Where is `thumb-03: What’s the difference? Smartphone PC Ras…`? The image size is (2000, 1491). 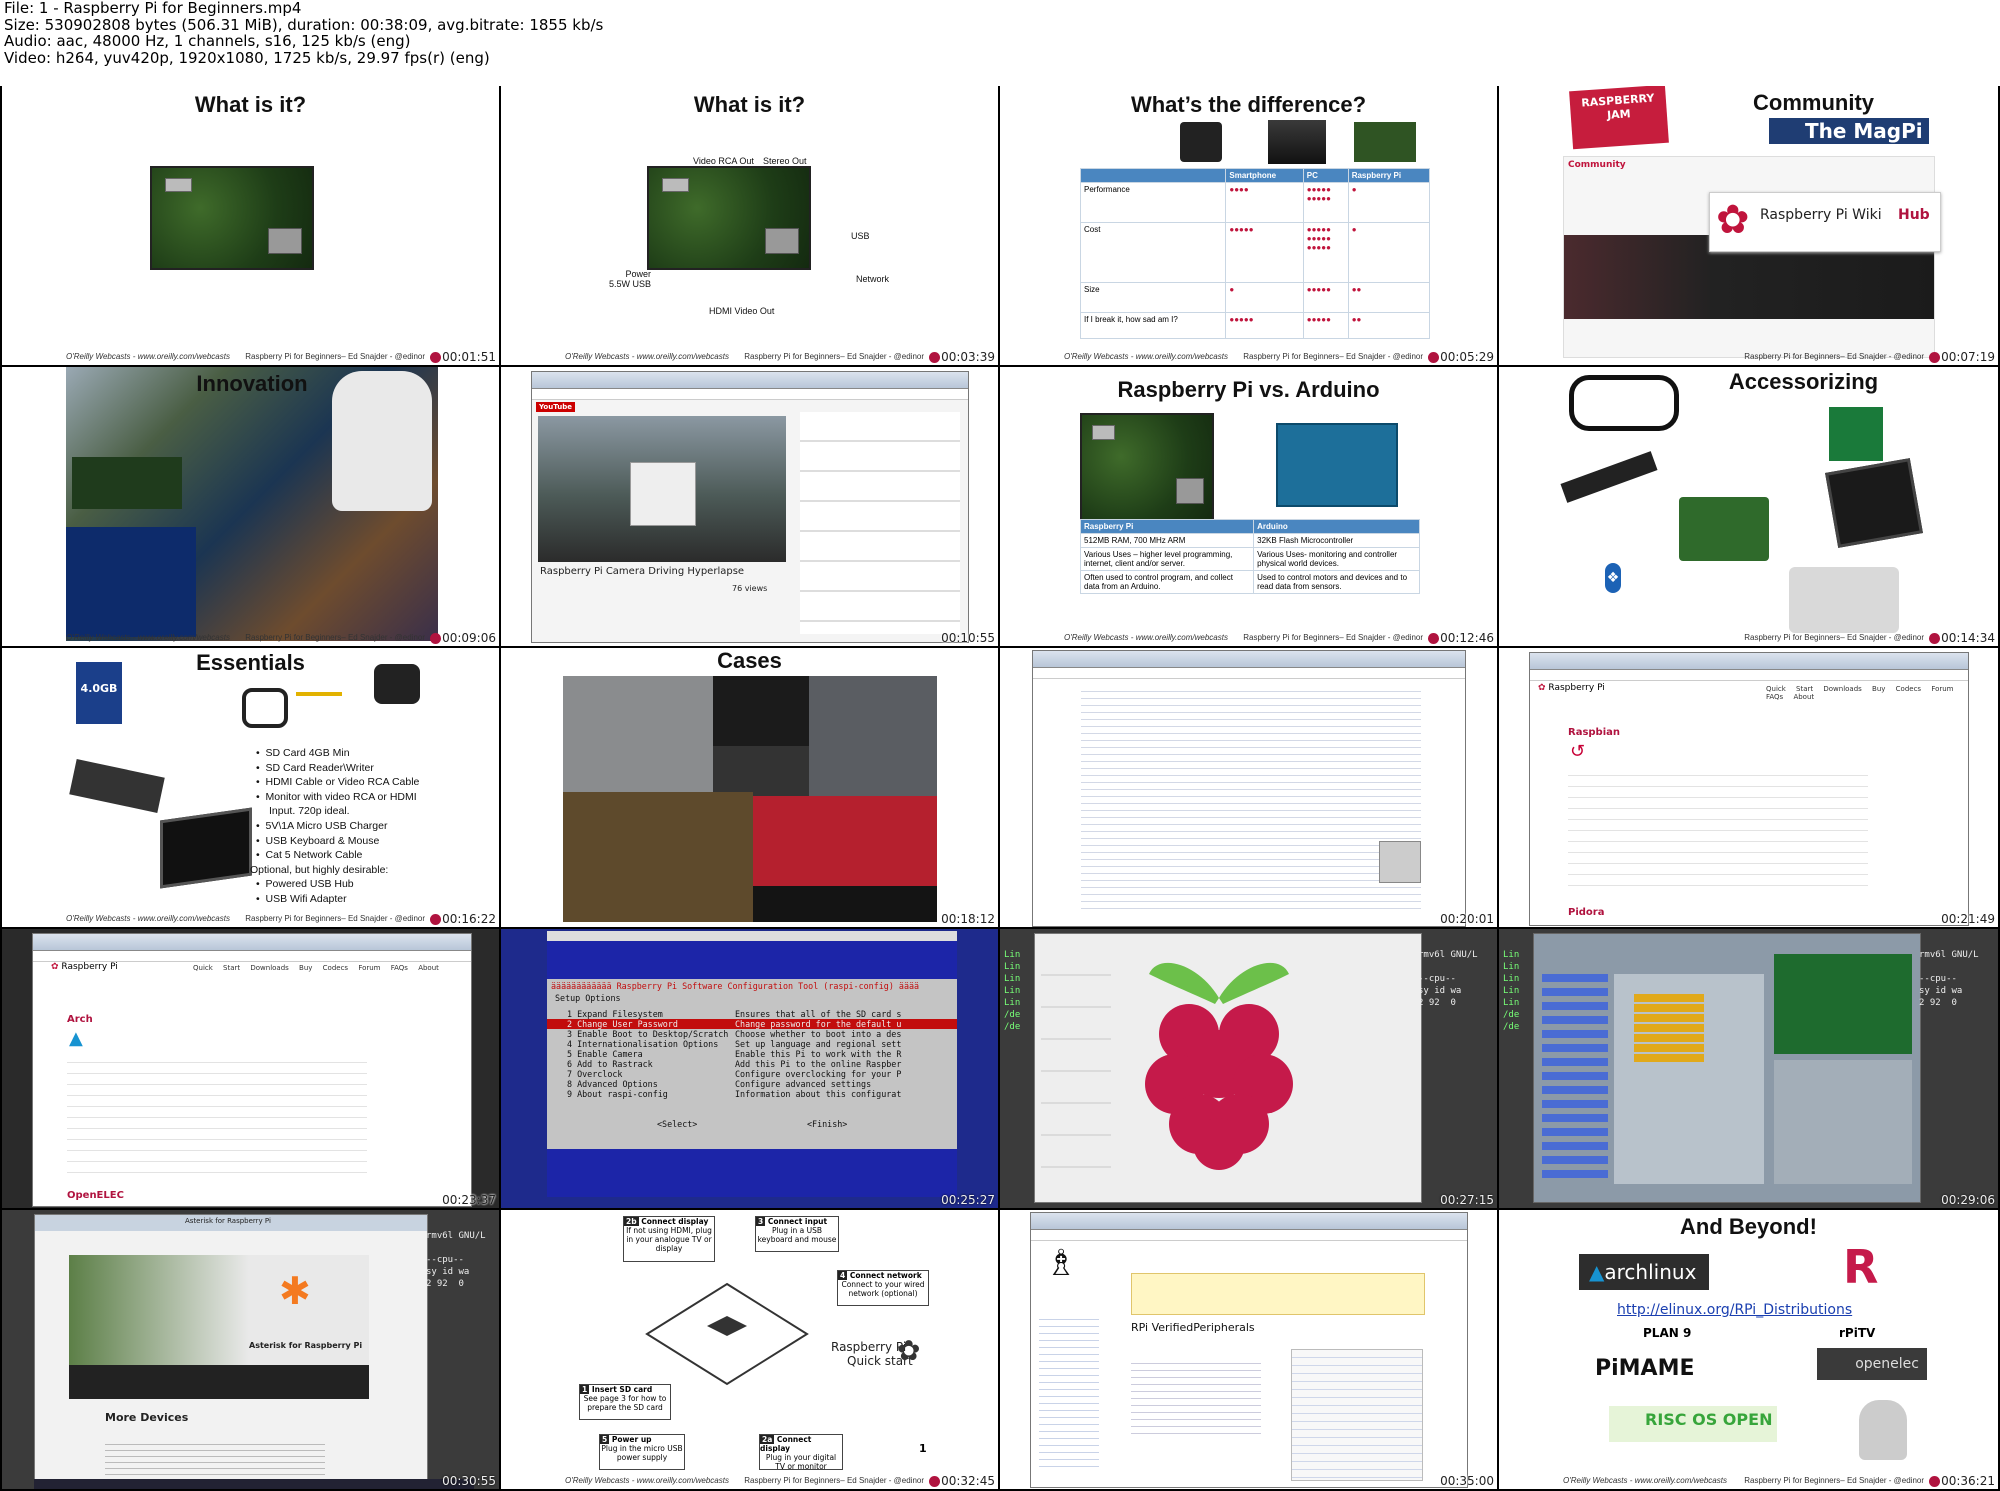 thumb-03: What’s the difference? Smartphone PC Ras… is located at coordinates (1248, 225).